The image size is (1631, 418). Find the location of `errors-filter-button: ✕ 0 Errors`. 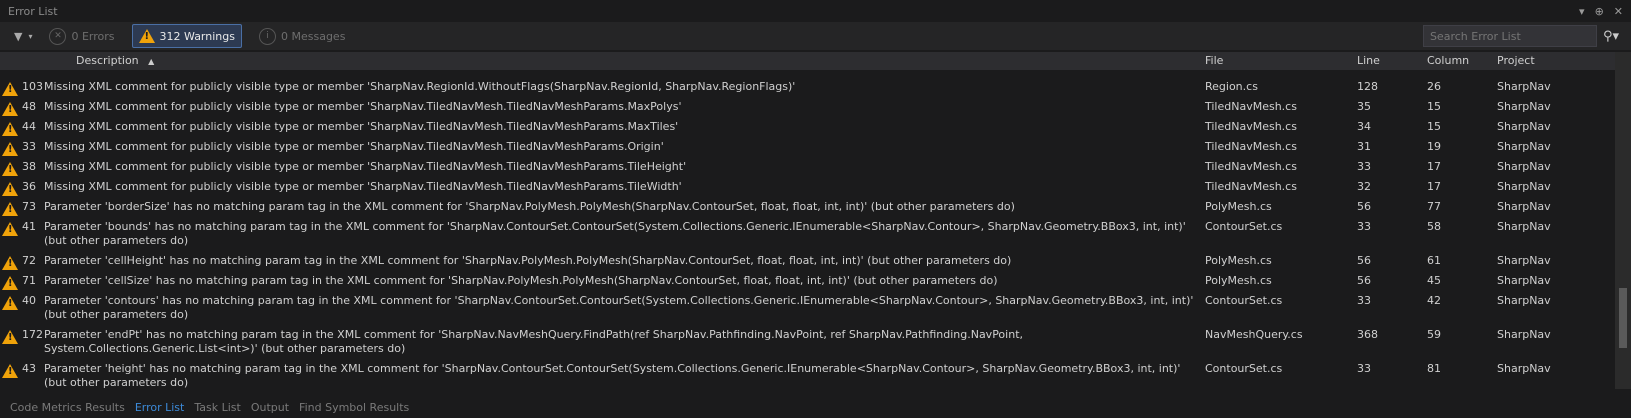

errors-filter-button: ✕ 0 Errors is located at coordinates (81, 36).